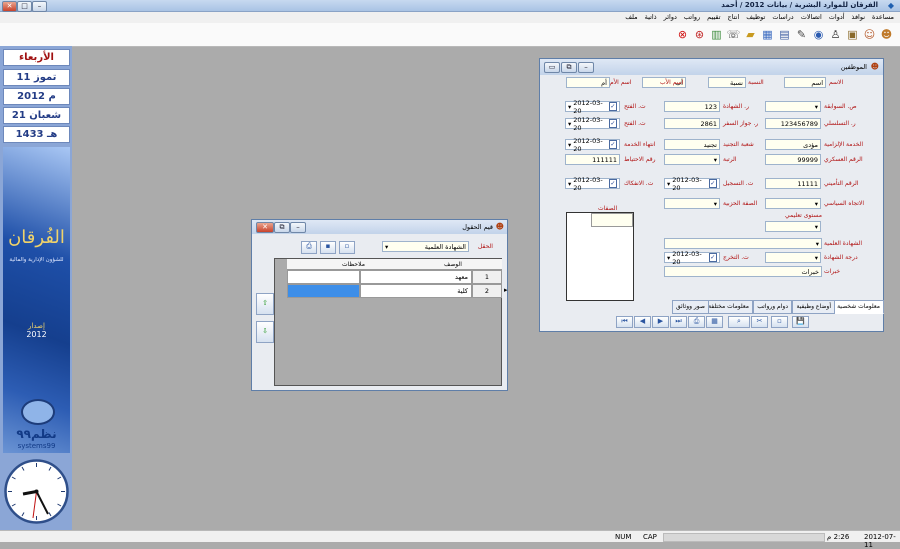 The image size is (900, 549). What do you see at coordinates (328, 247) in the screenshot?
I see `lookup-save-icon: ▪` at bounding box center [328, 247].